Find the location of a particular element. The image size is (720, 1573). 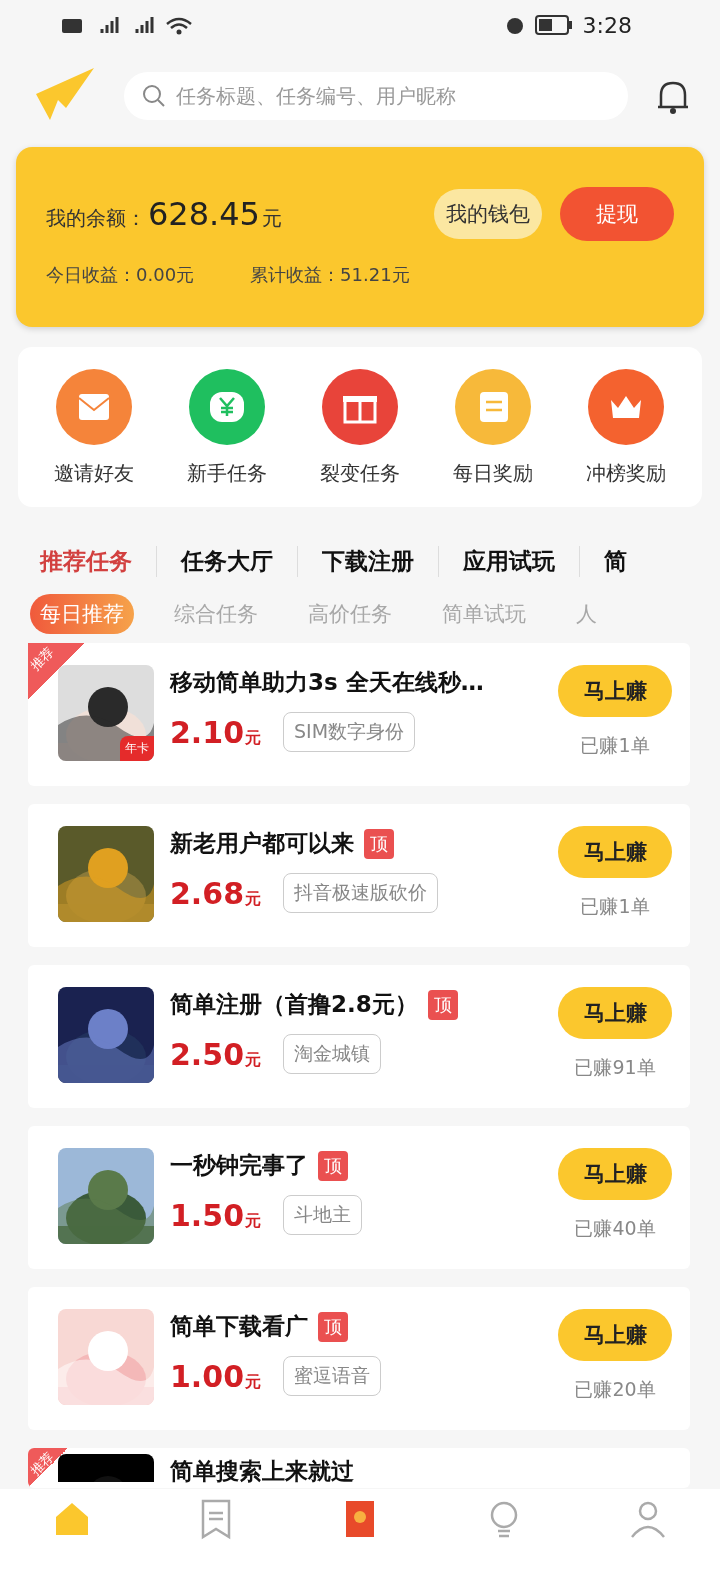

task-price: 1.50元 is located at coordinates (216, 1215).